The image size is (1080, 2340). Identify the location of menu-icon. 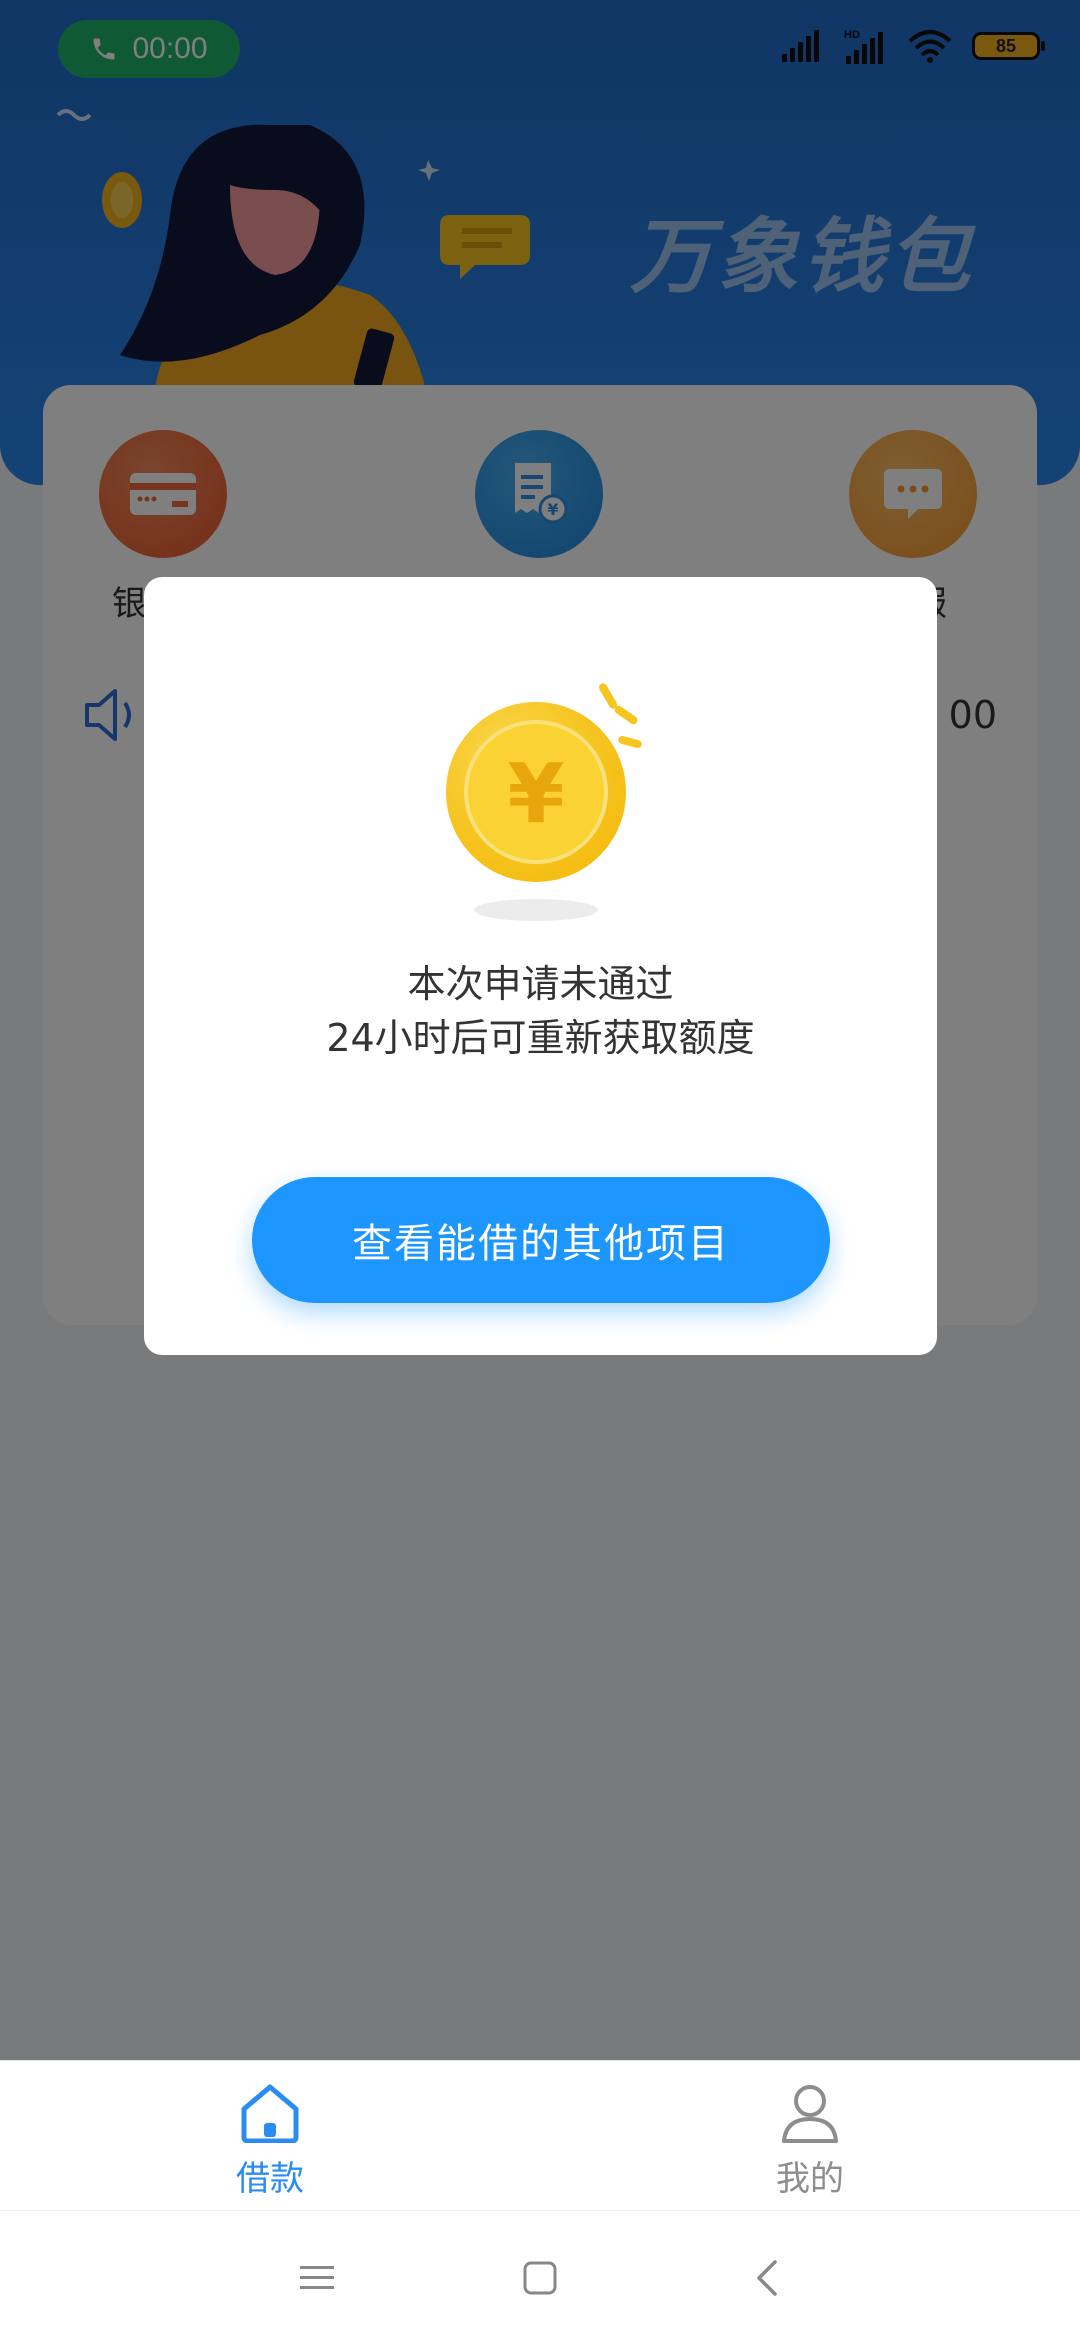
(317, 2277).